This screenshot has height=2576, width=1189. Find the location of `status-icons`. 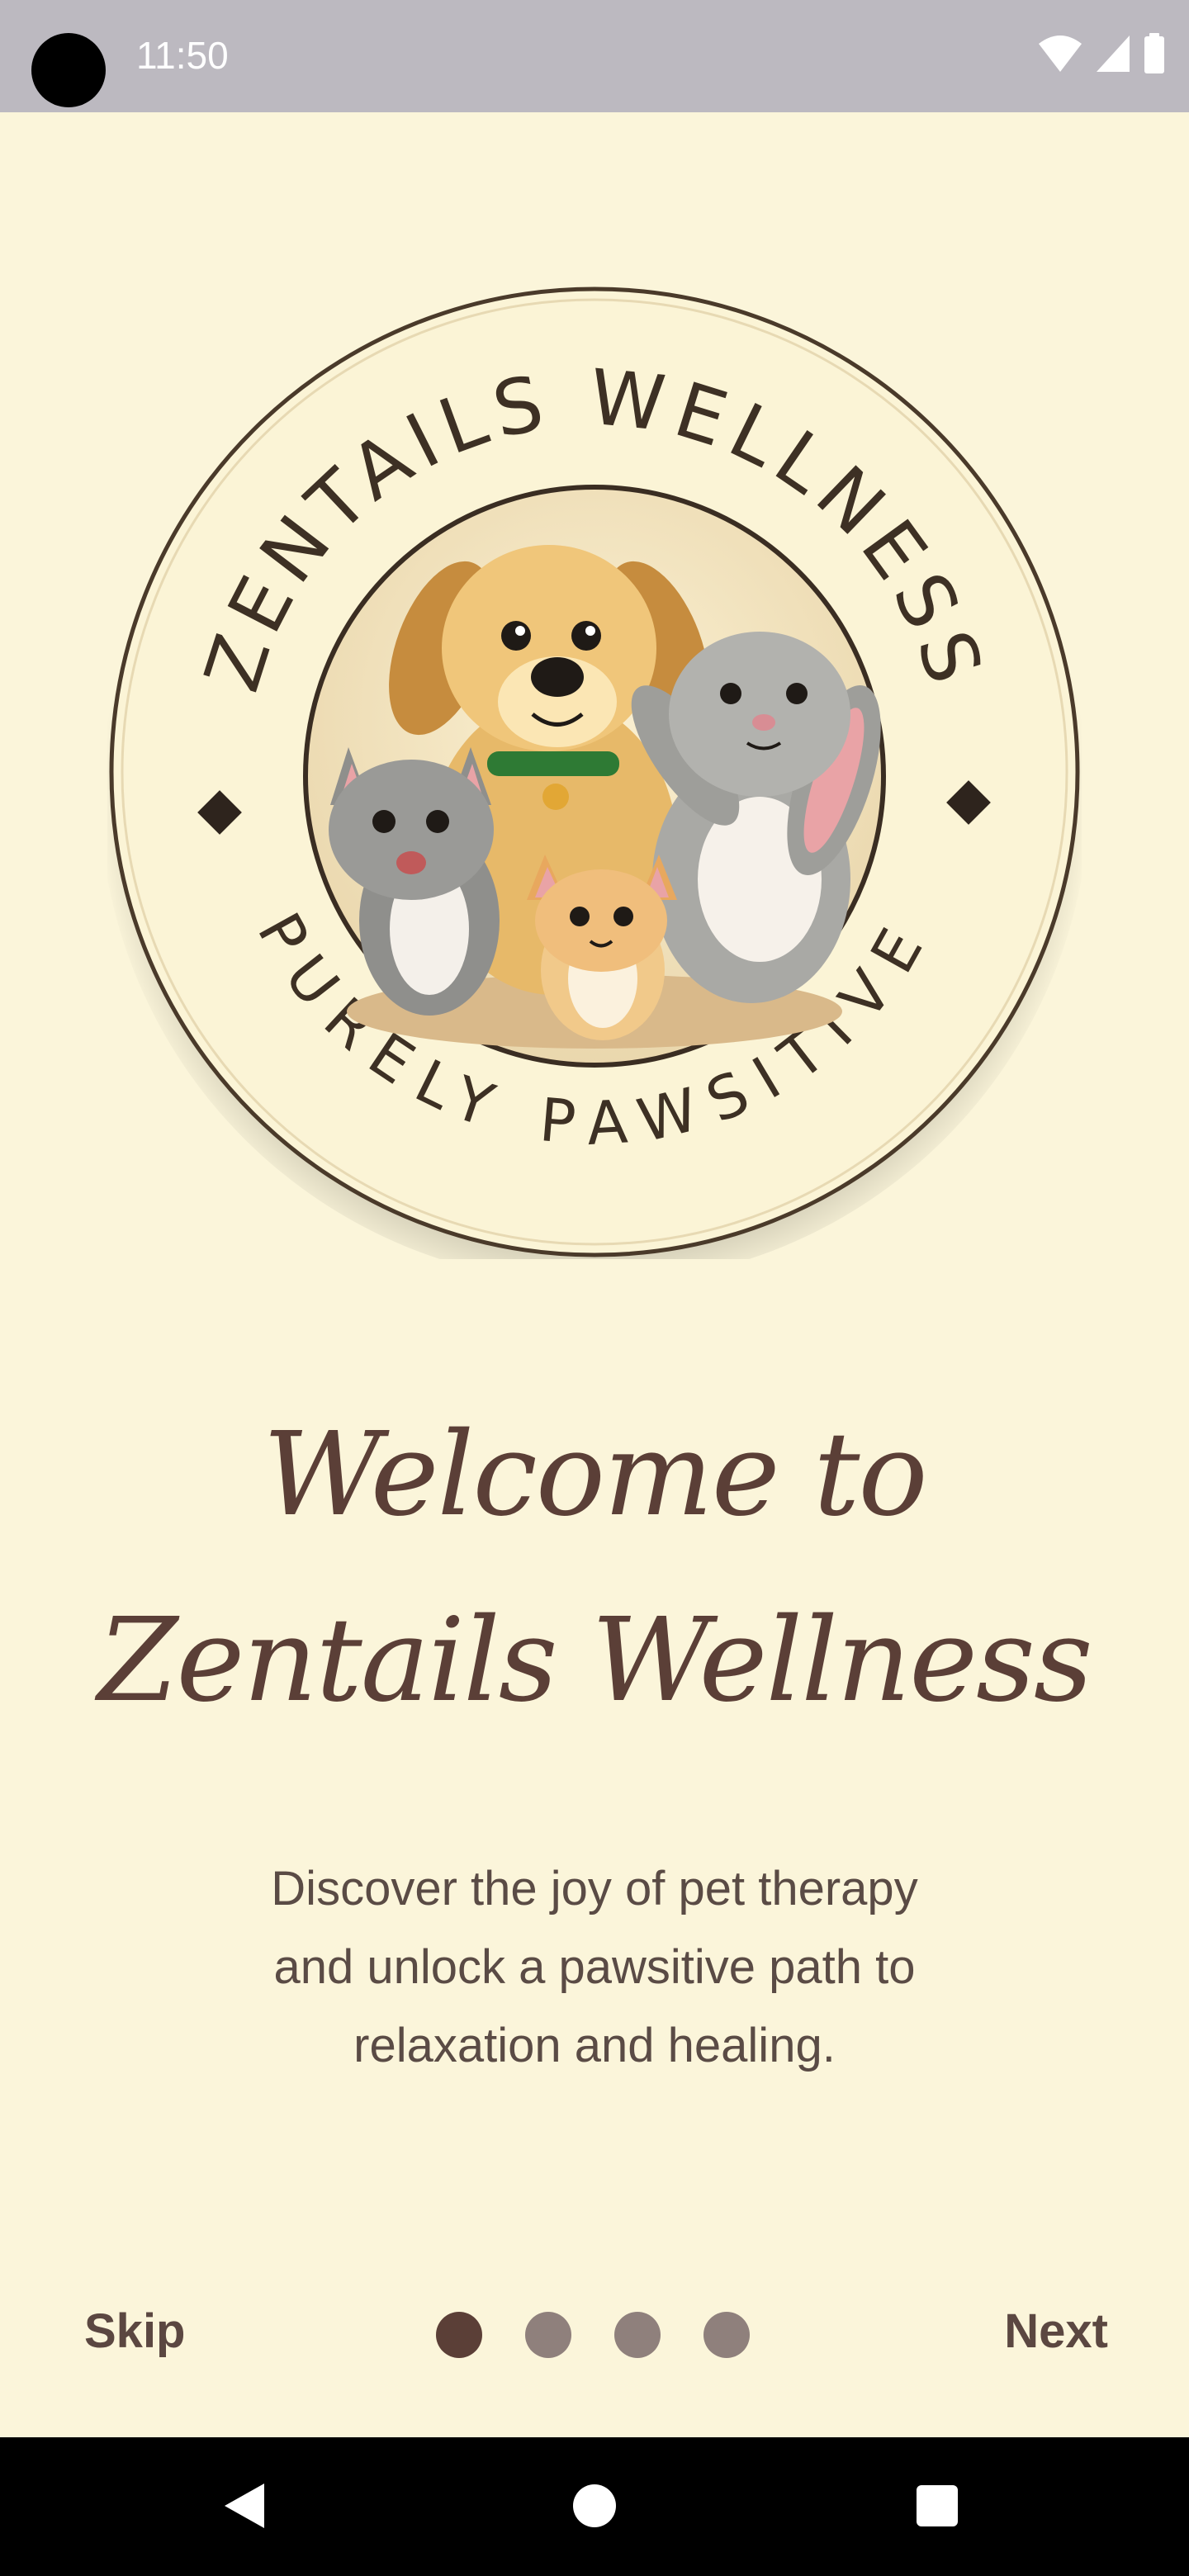

status-icons is located at coordinates (1101, 53).